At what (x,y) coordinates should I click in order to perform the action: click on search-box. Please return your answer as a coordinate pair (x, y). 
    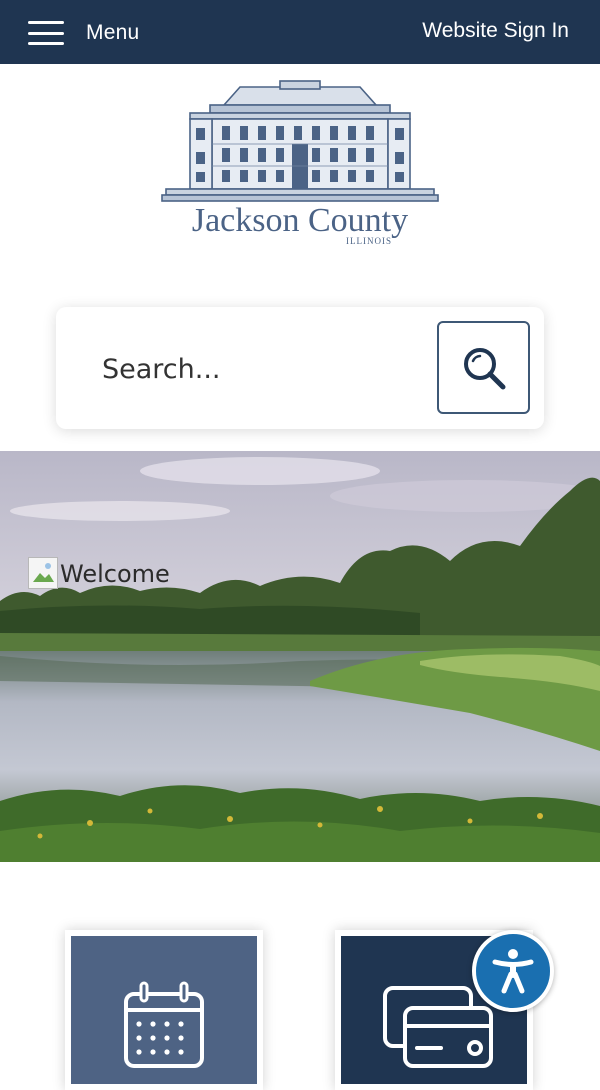
    Looking at the image, I should click on (300, 368).